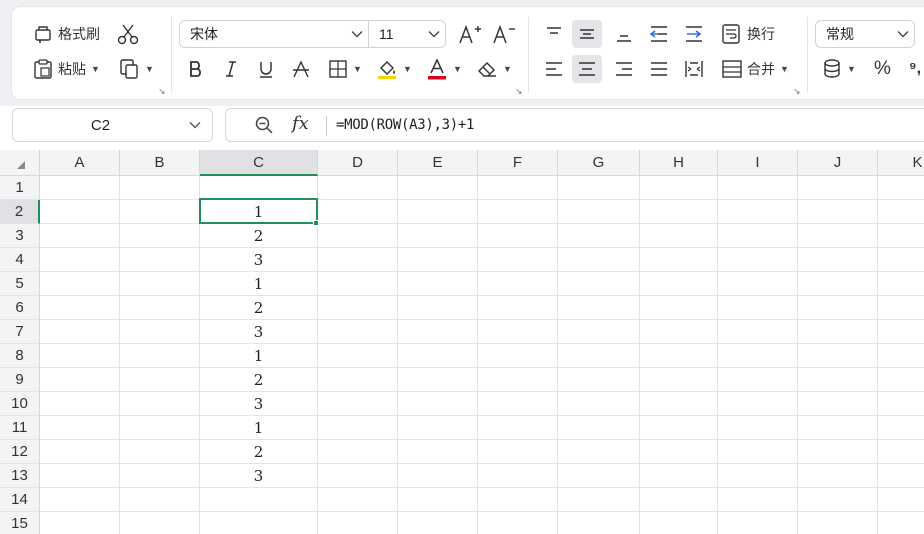  What do you see at coordinates (160, 260) in the screenshot?
I see `cell-b4` at bounding box center [160, 260].